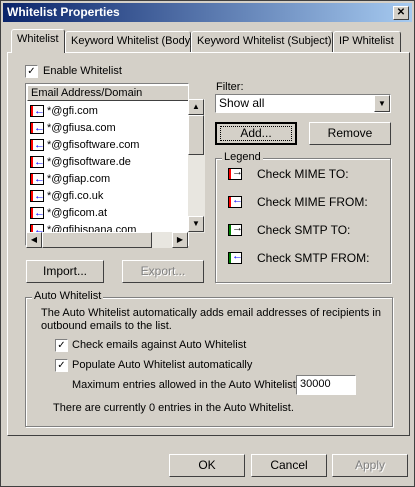 The width and height of the screenshot is (415, 487). What do you see at coordinates (196, 224) in the screenshot?
I see `scroll-down-icon: ▼` at bounding box center [196, 224].